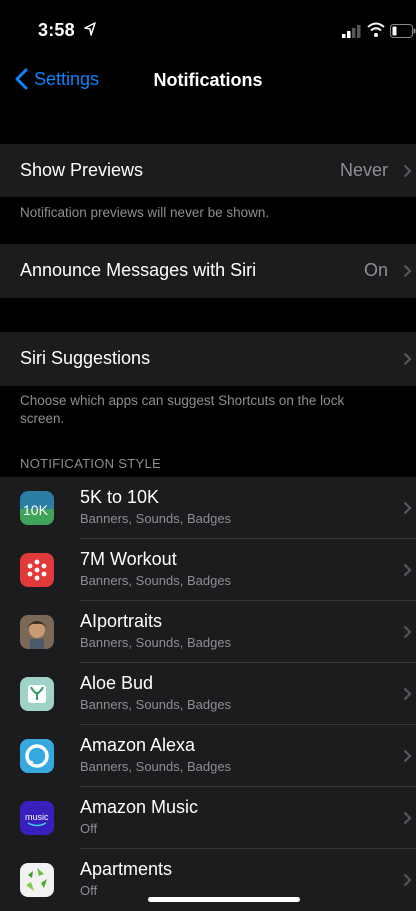 This screenshot has height=911, width=416. I want to click on app-row-aiportraits: AIportraits Banners, Sounds, Badges, so click(208, 632).